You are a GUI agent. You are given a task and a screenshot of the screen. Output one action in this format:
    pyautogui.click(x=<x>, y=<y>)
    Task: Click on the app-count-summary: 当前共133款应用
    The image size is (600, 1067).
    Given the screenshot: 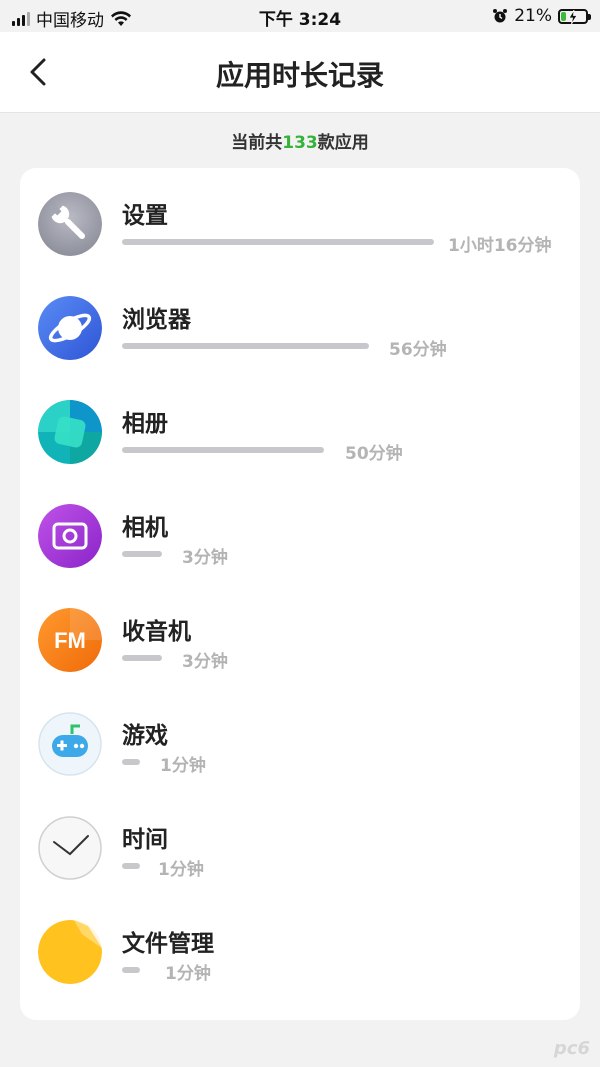 What is the action you would take?
    pyautogui.click(x=300, y=140)
    